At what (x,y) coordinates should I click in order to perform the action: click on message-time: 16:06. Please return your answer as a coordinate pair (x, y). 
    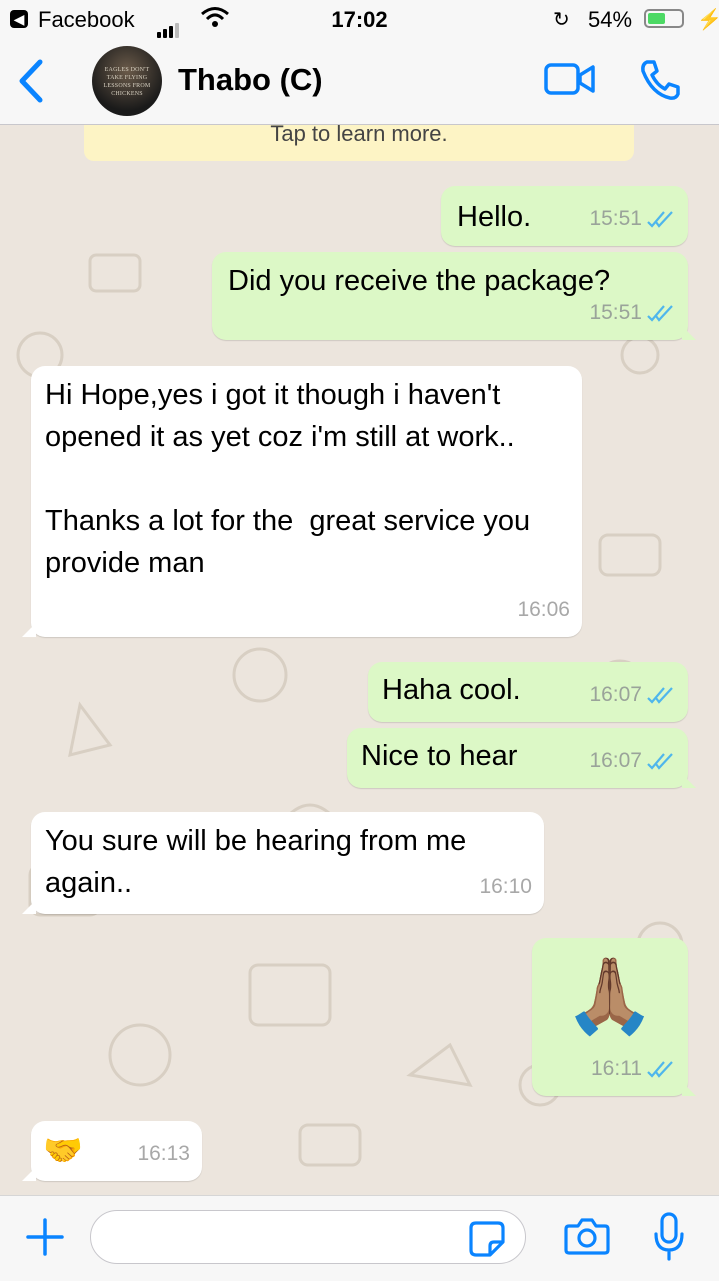
    Looking at the image, I should click on (543, 609).